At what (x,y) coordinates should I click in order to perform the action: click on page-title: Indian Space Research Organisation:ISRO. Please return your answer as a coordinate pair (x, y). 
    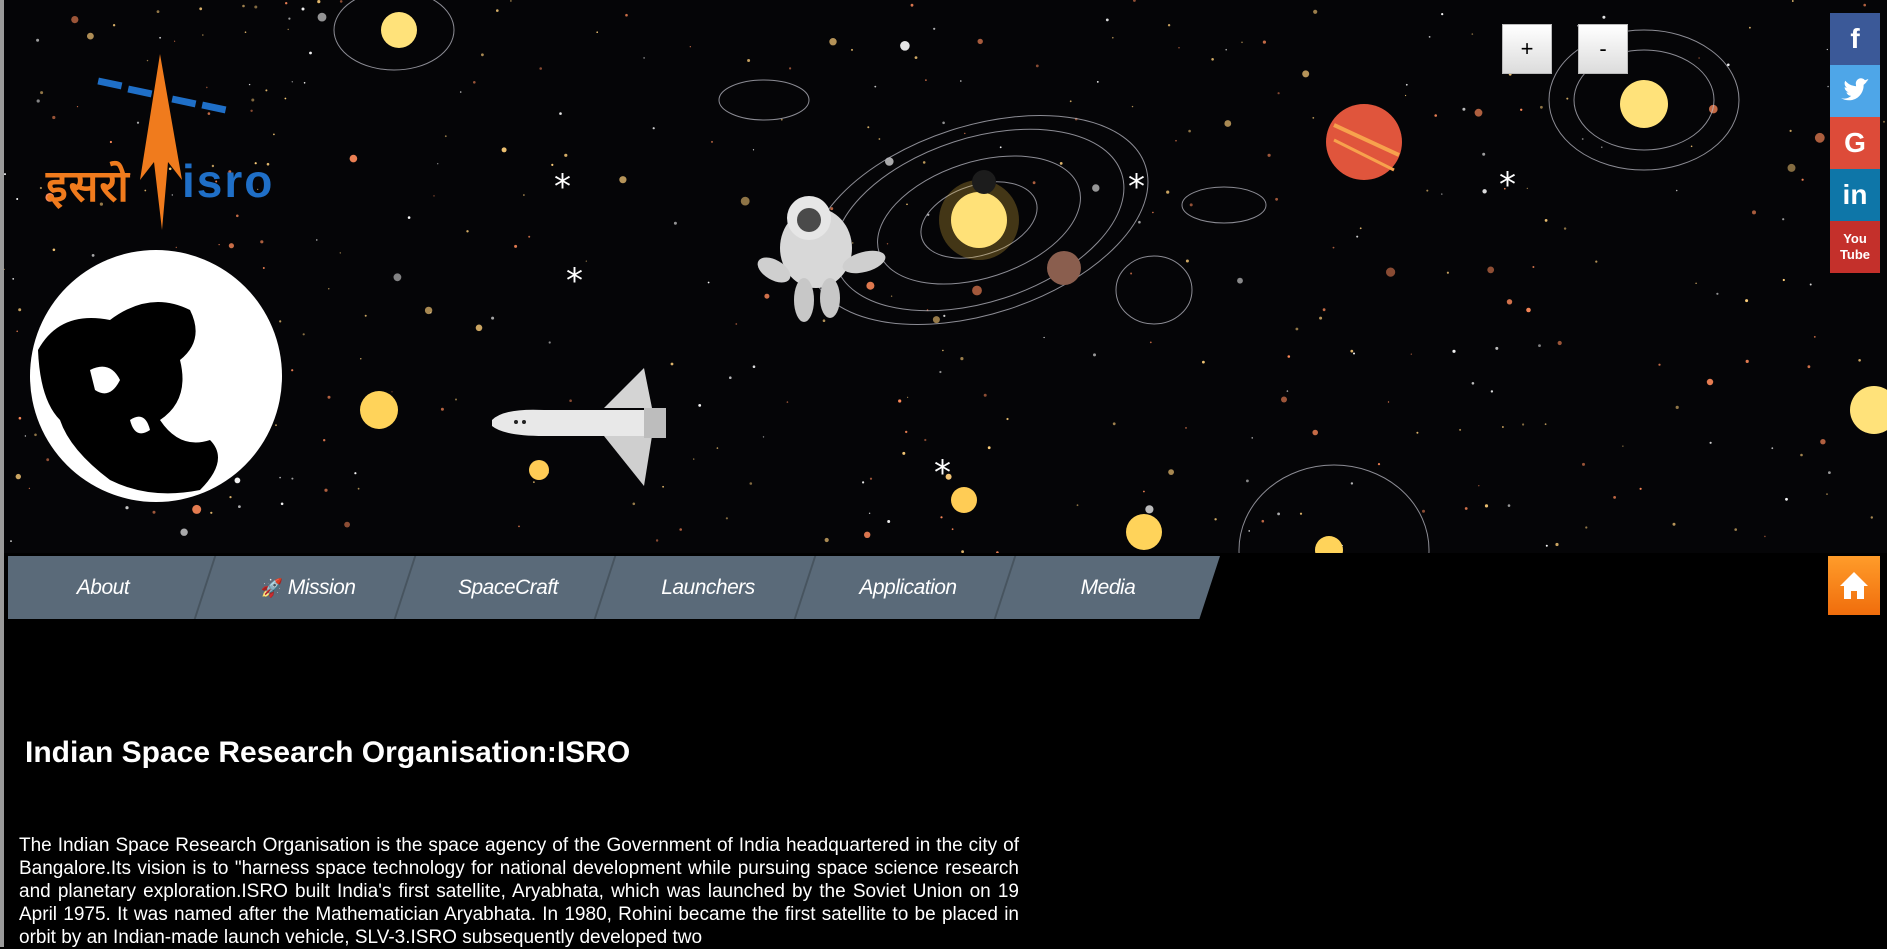
    Looking at the image, I should click on (328, 752).